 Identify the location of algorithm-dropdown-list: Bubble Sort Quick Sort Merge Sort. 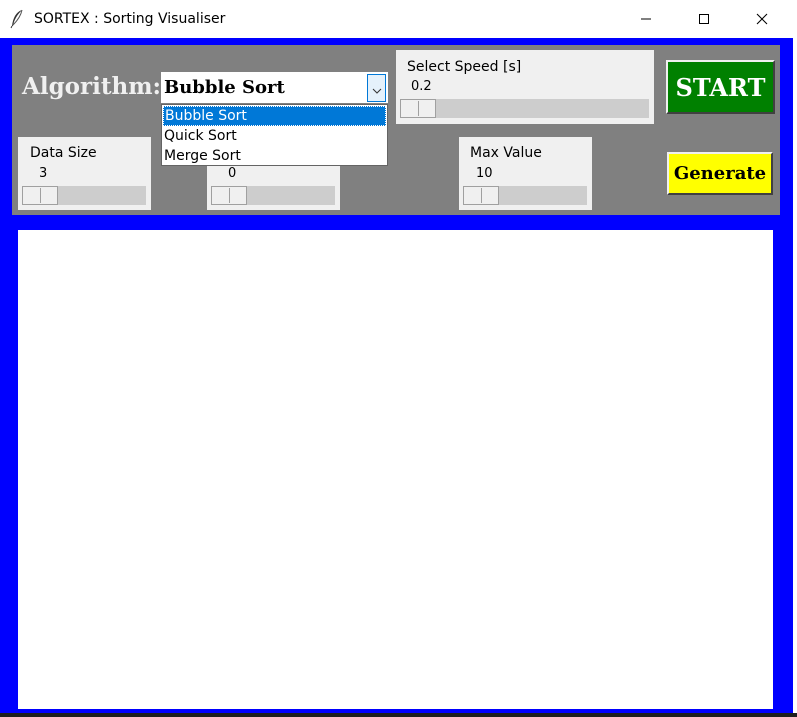
(274, 135).